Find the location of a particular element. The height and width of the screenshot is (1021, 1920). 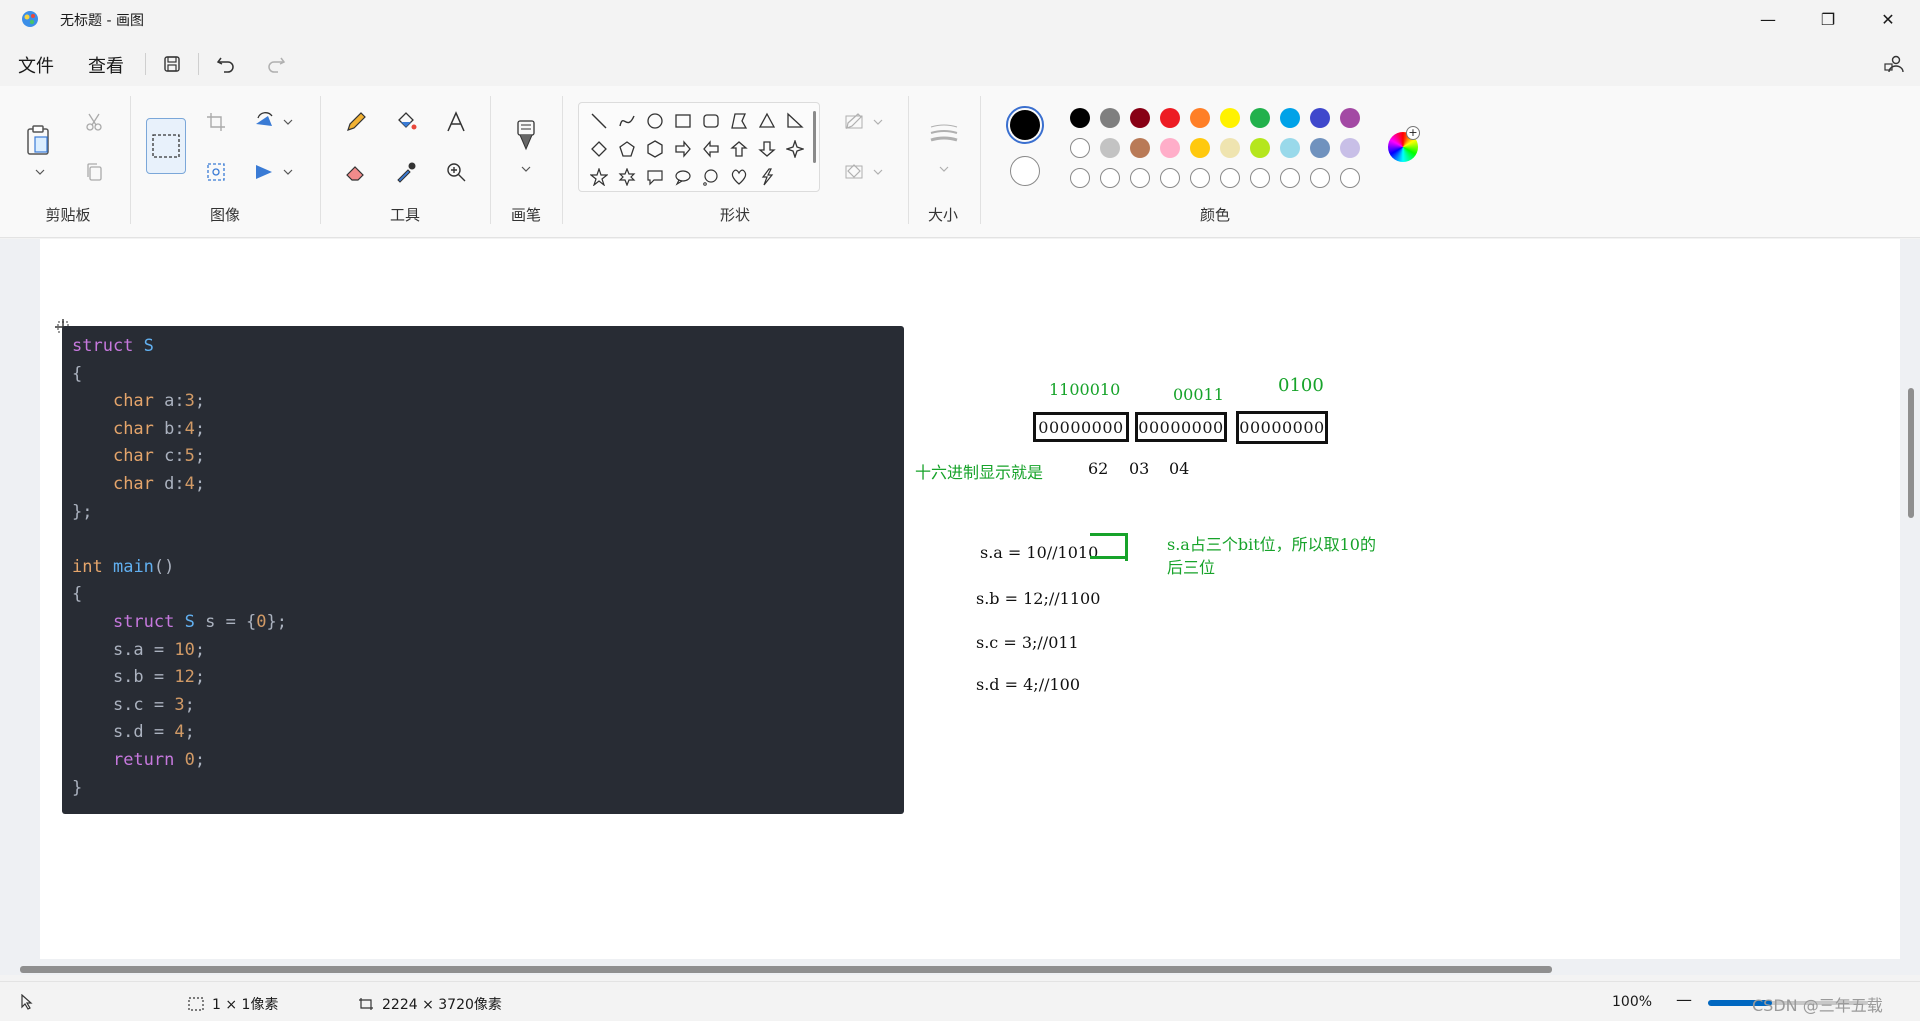

flip-button is located at coordinates (274, 172).